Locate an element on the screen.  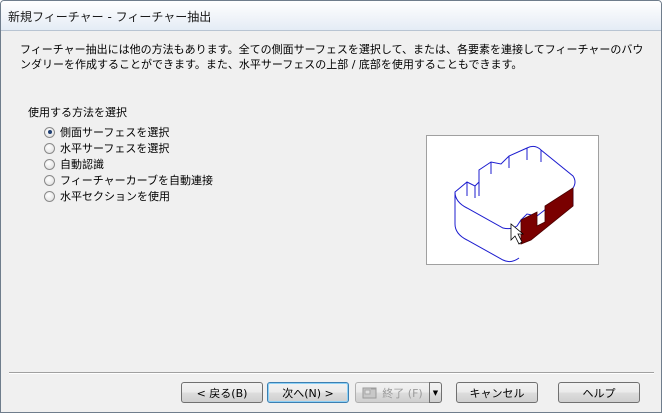
finish-dropdown-arrow: ▼ is located at coordinates (435, 392).